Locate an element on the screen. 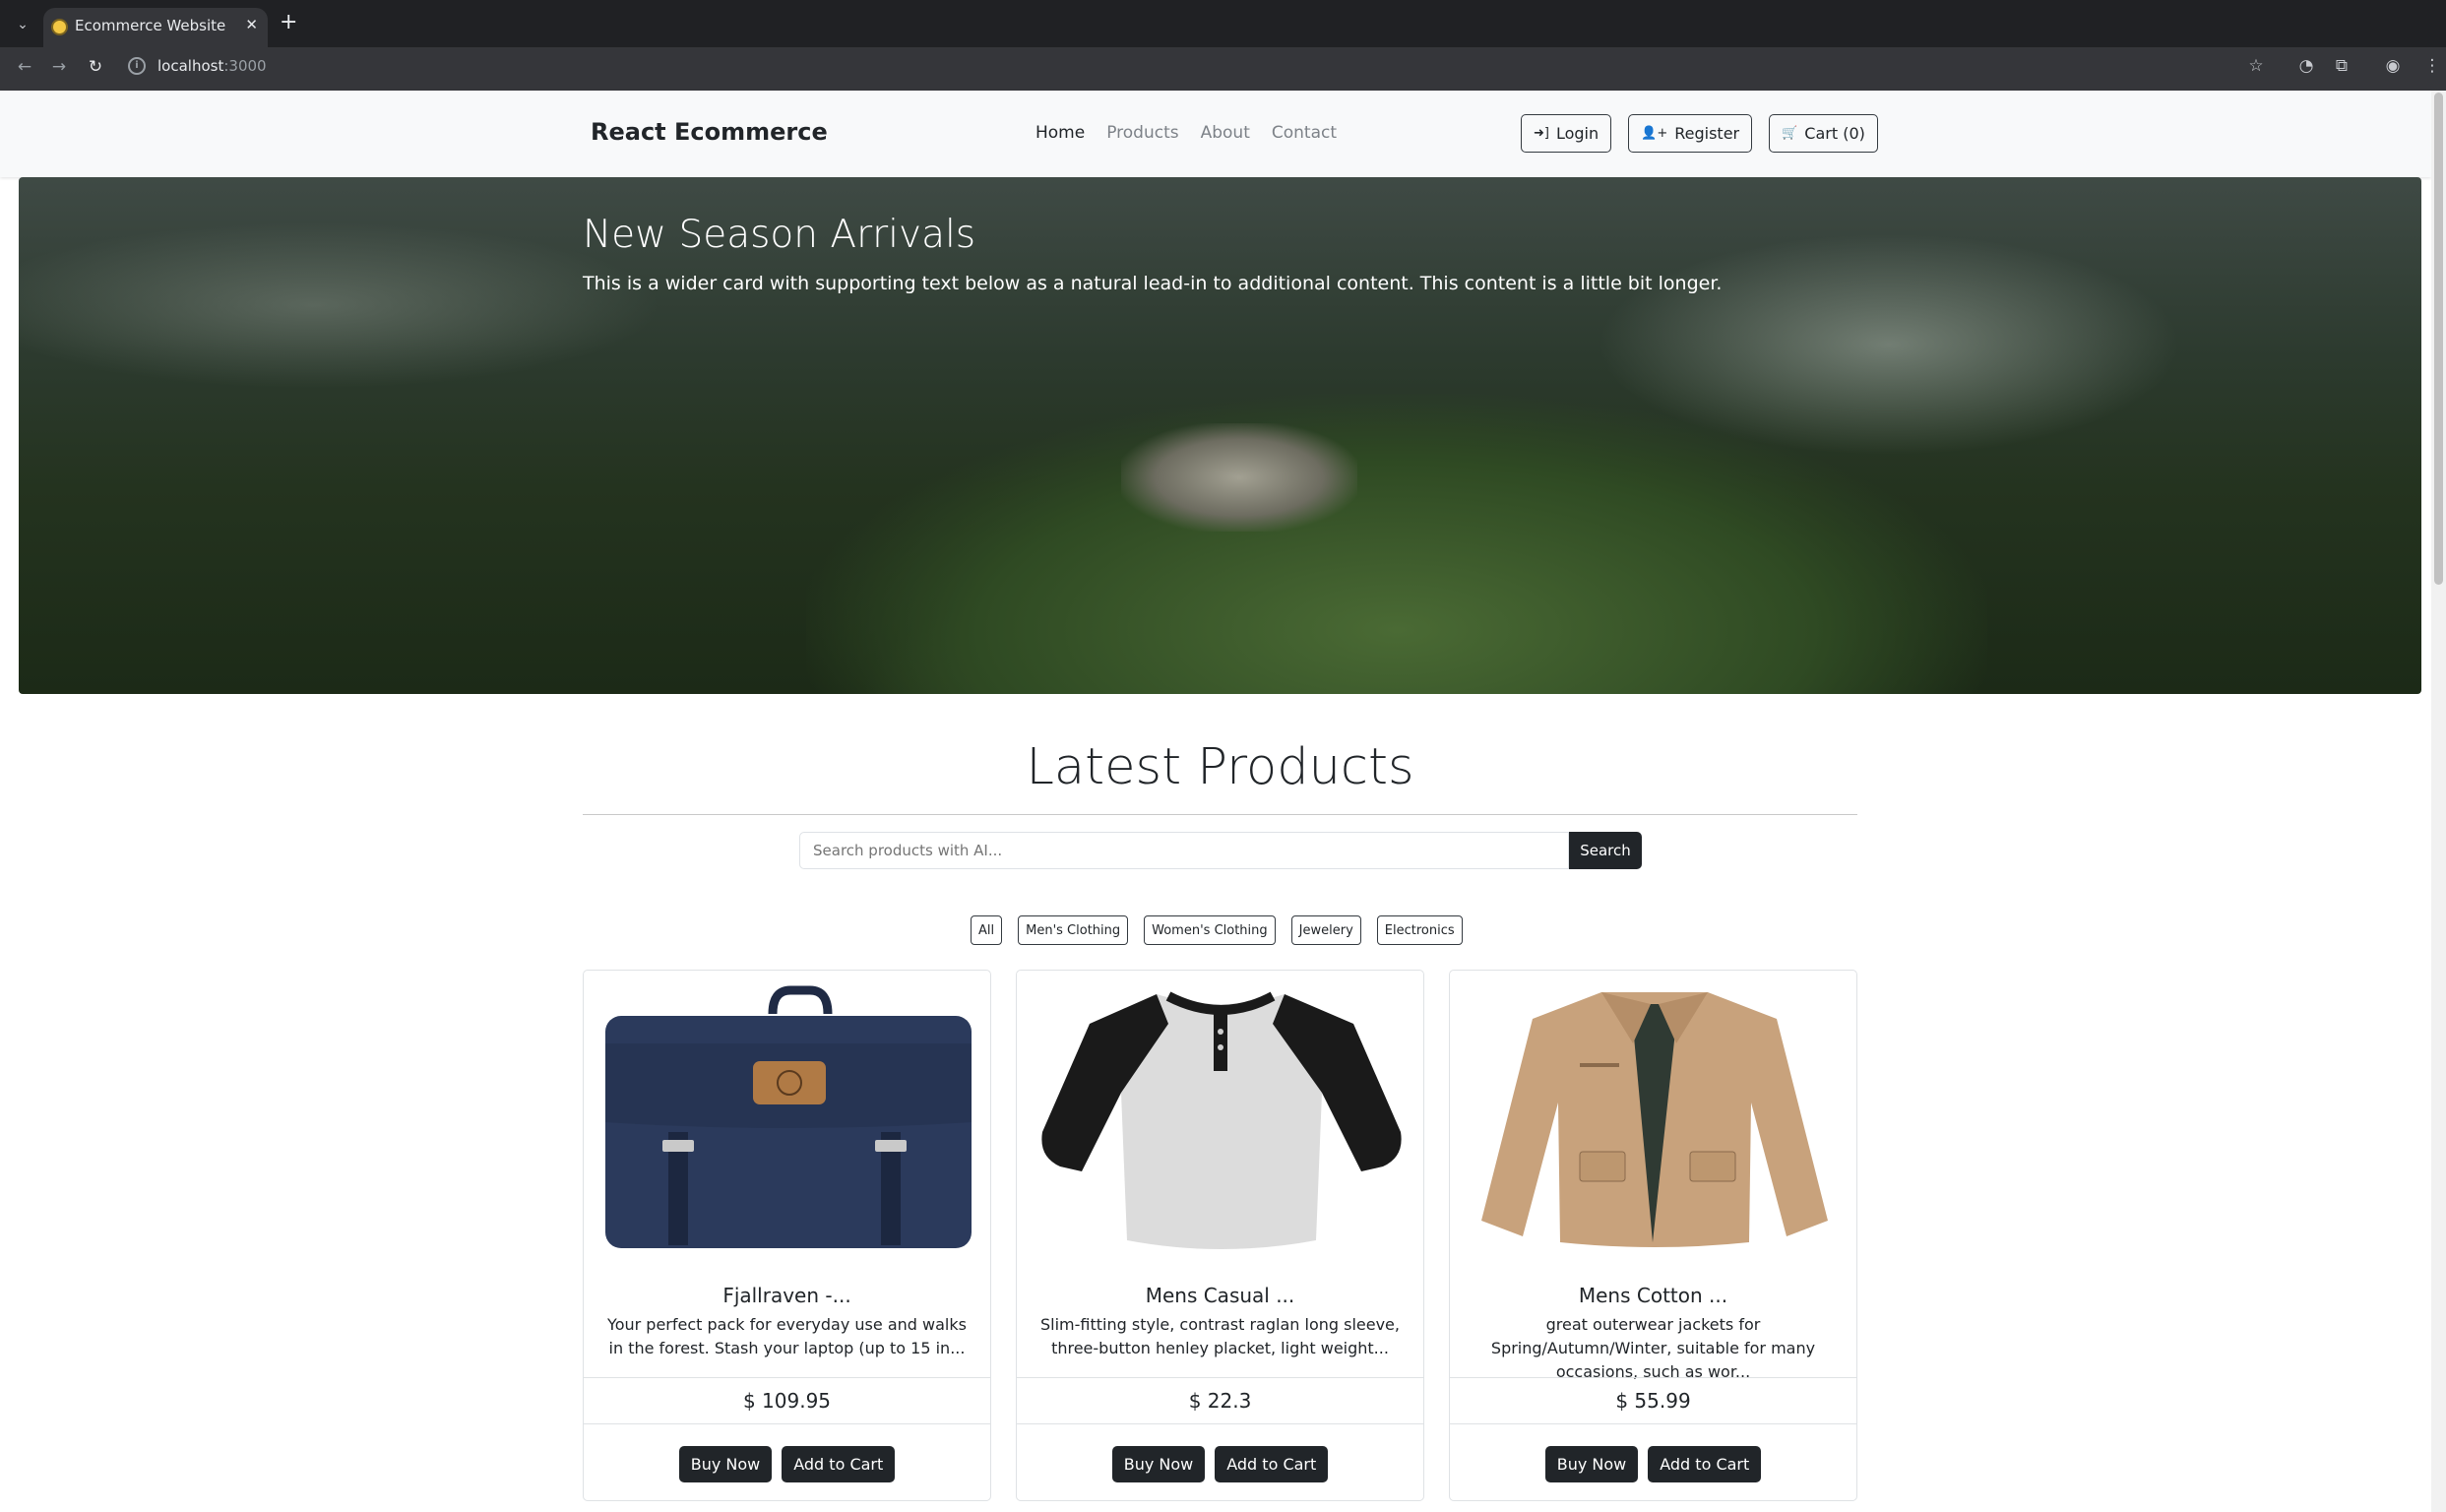  close-tab-icon: ✕ is located at coordinates (251, 24).